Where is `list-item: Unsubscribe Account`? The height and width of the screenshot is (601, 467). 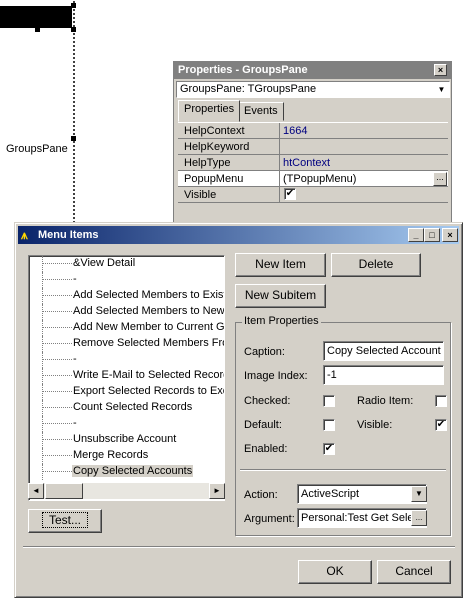 list-item: Unsubscribe Account is located at coordinates (126, 440).